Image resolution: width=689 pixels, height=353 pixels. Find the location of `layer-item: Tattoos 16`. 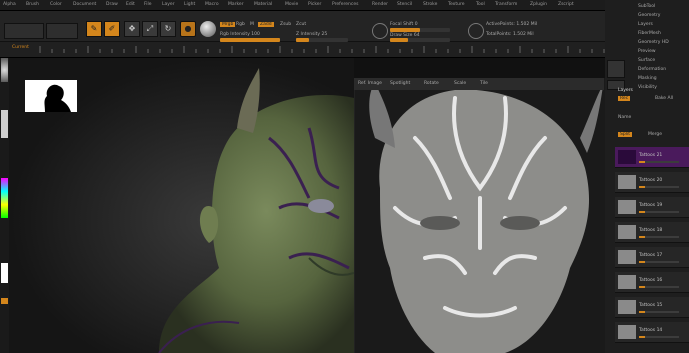

layer-item: Tattoos 16 is located at coordinates (652, 282).